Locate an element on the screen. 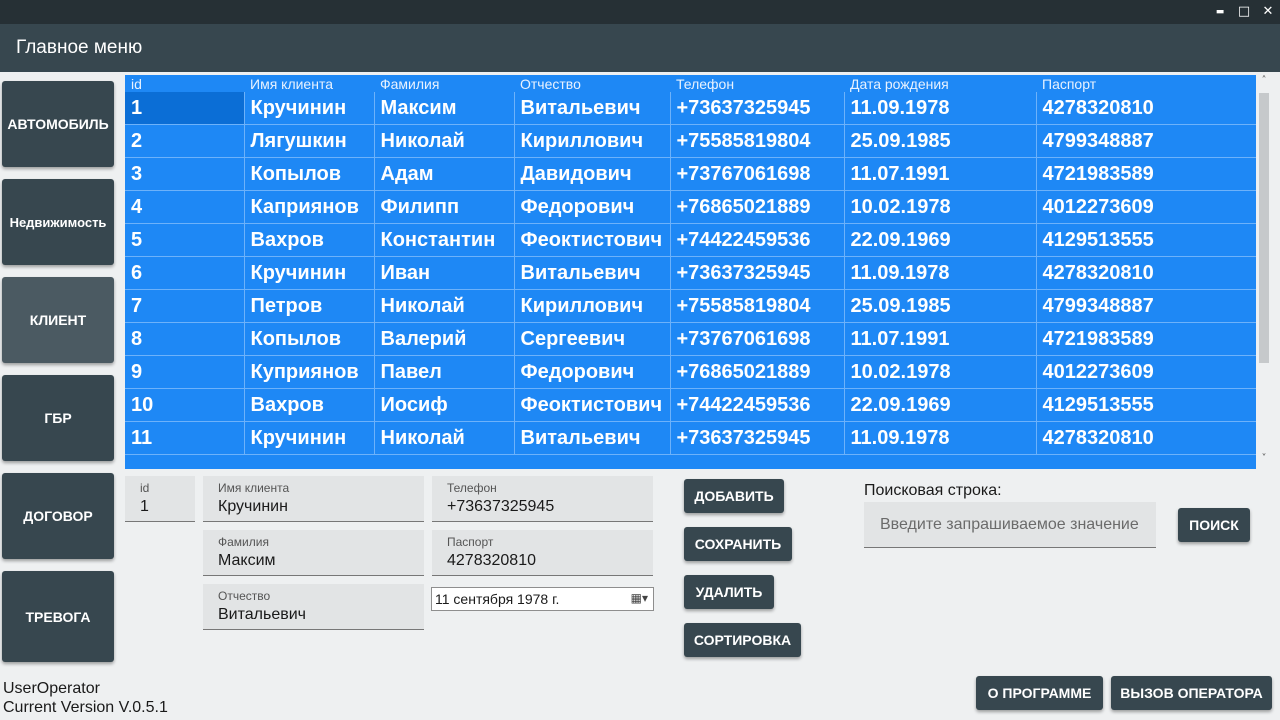 The width and height of the screenshot is (1280, 720). cell-id: 3 is located at coordinates (185, 174).